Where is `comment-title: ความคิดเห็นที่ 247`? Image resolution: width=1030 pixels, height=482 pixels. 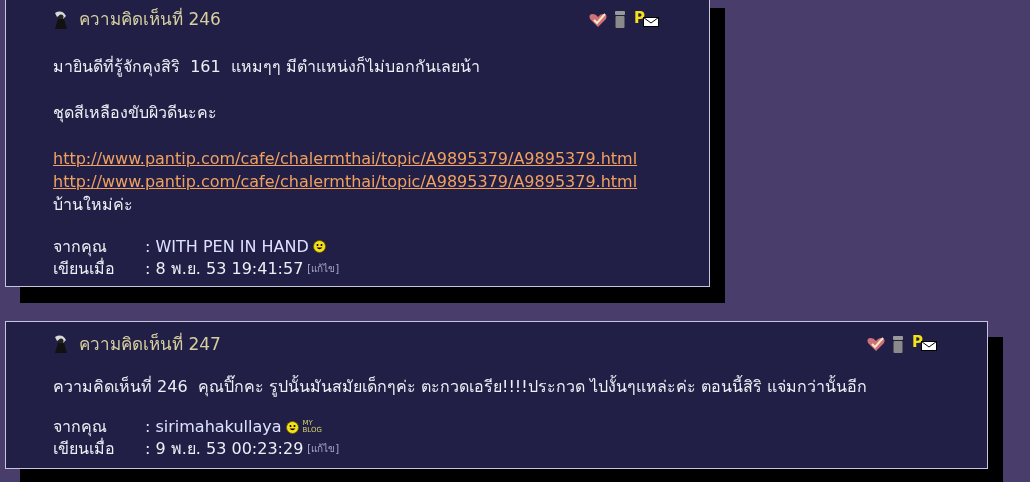 comment-title: ความคิดเห็นที่ 247 is located at coordinates (150, 343).